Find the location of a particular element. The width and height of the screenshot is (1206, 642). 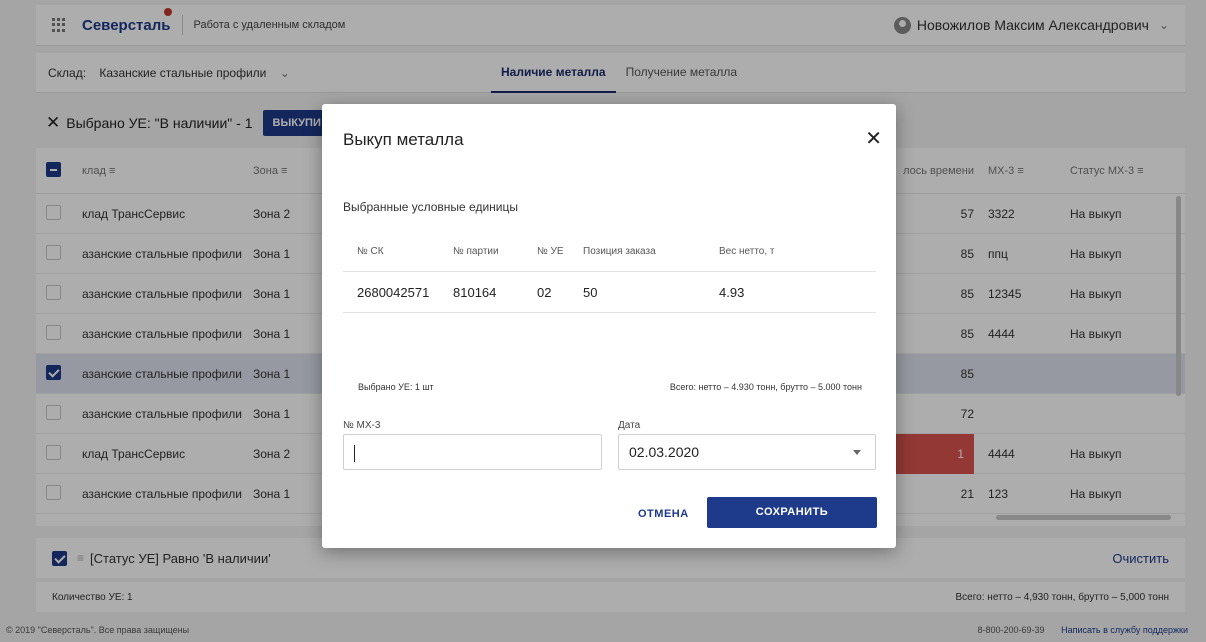

cell-weight: 4.93 is located at coordinates (732, 292).